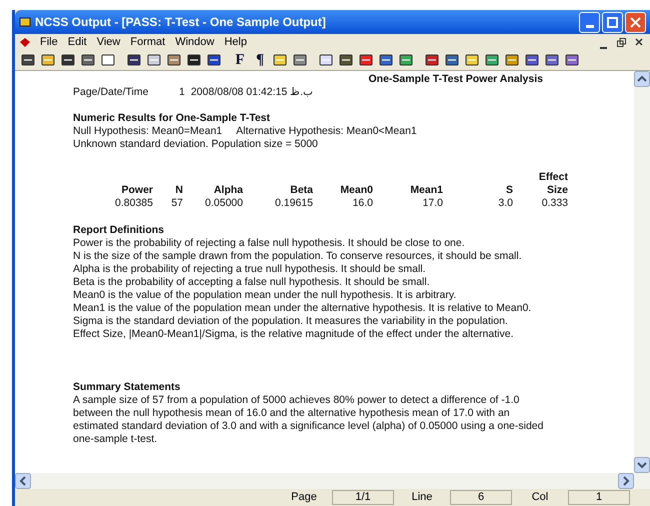 Image resolution: width=650 pixels, height=506 pixels. What do you see at coordinates (223, 203) in the screenshot?
I see `table-cell-text: 0.05000` at bounding box center [223, 203].